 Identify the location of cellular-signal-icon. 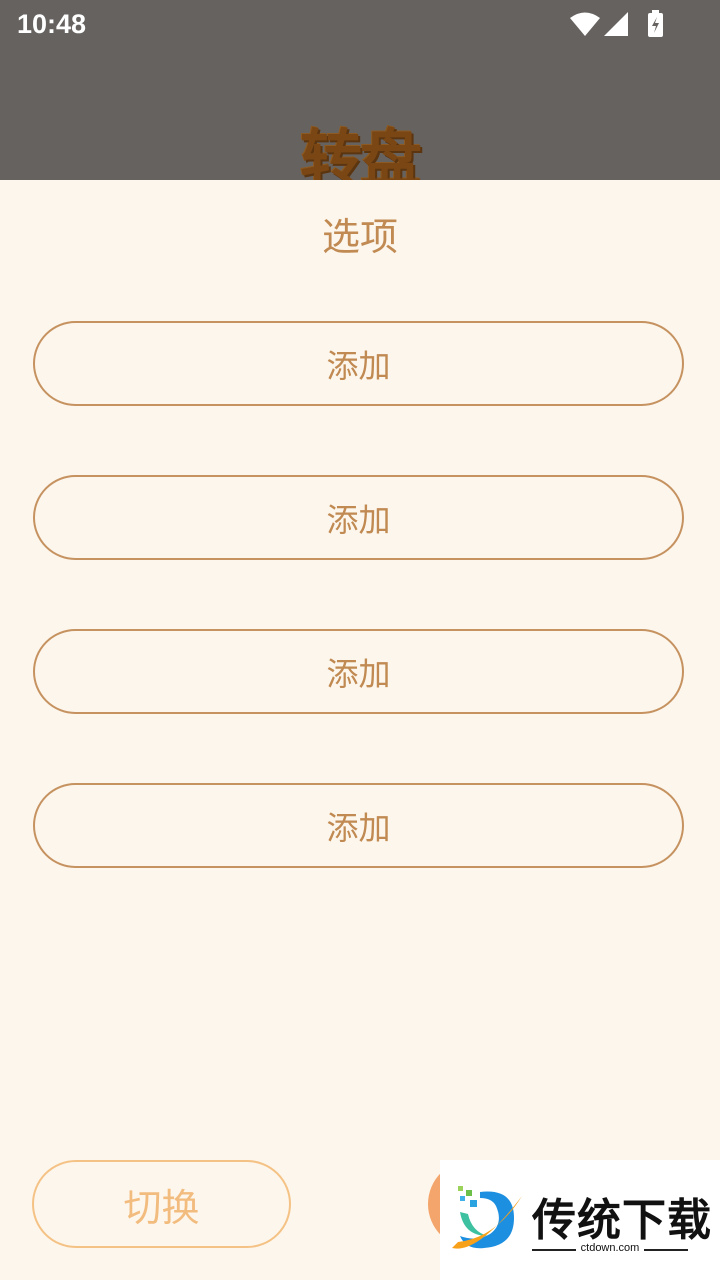
(616, 24).